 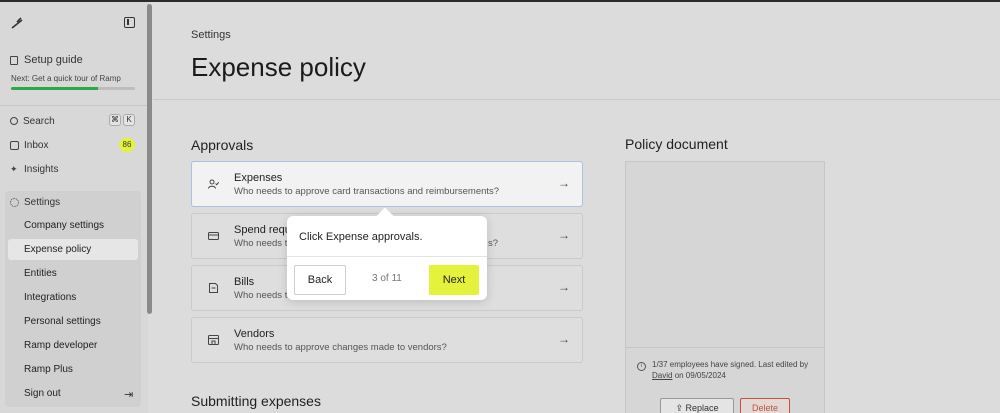 What do you see at coordinates (256, 401) in the screenshot?
I see `submitting-section-title: Submitting expenses` at bounding box center [256, 401].